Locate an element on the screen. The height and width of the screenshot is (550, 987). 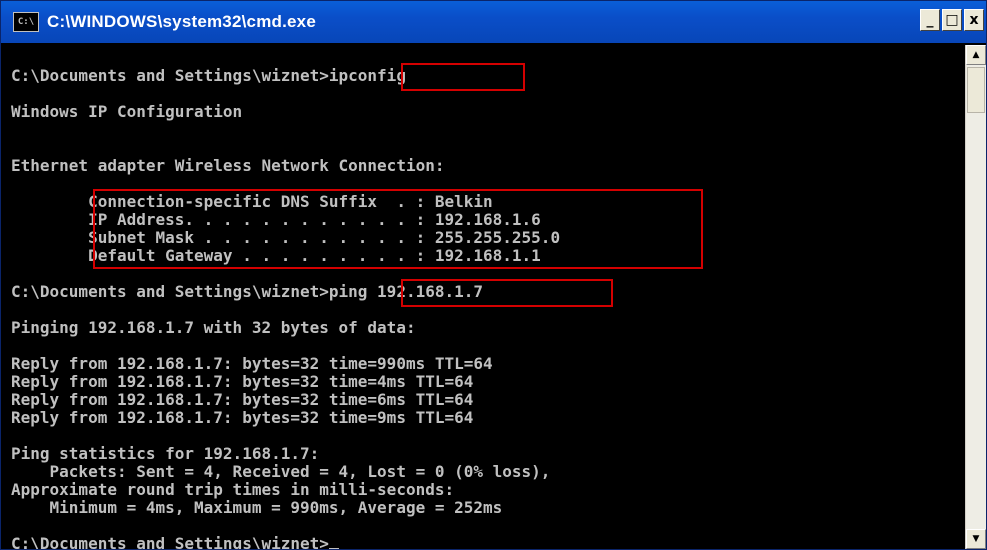
vertical-scrollbar: ▲ ▼ is located at coordinates (975, 297).